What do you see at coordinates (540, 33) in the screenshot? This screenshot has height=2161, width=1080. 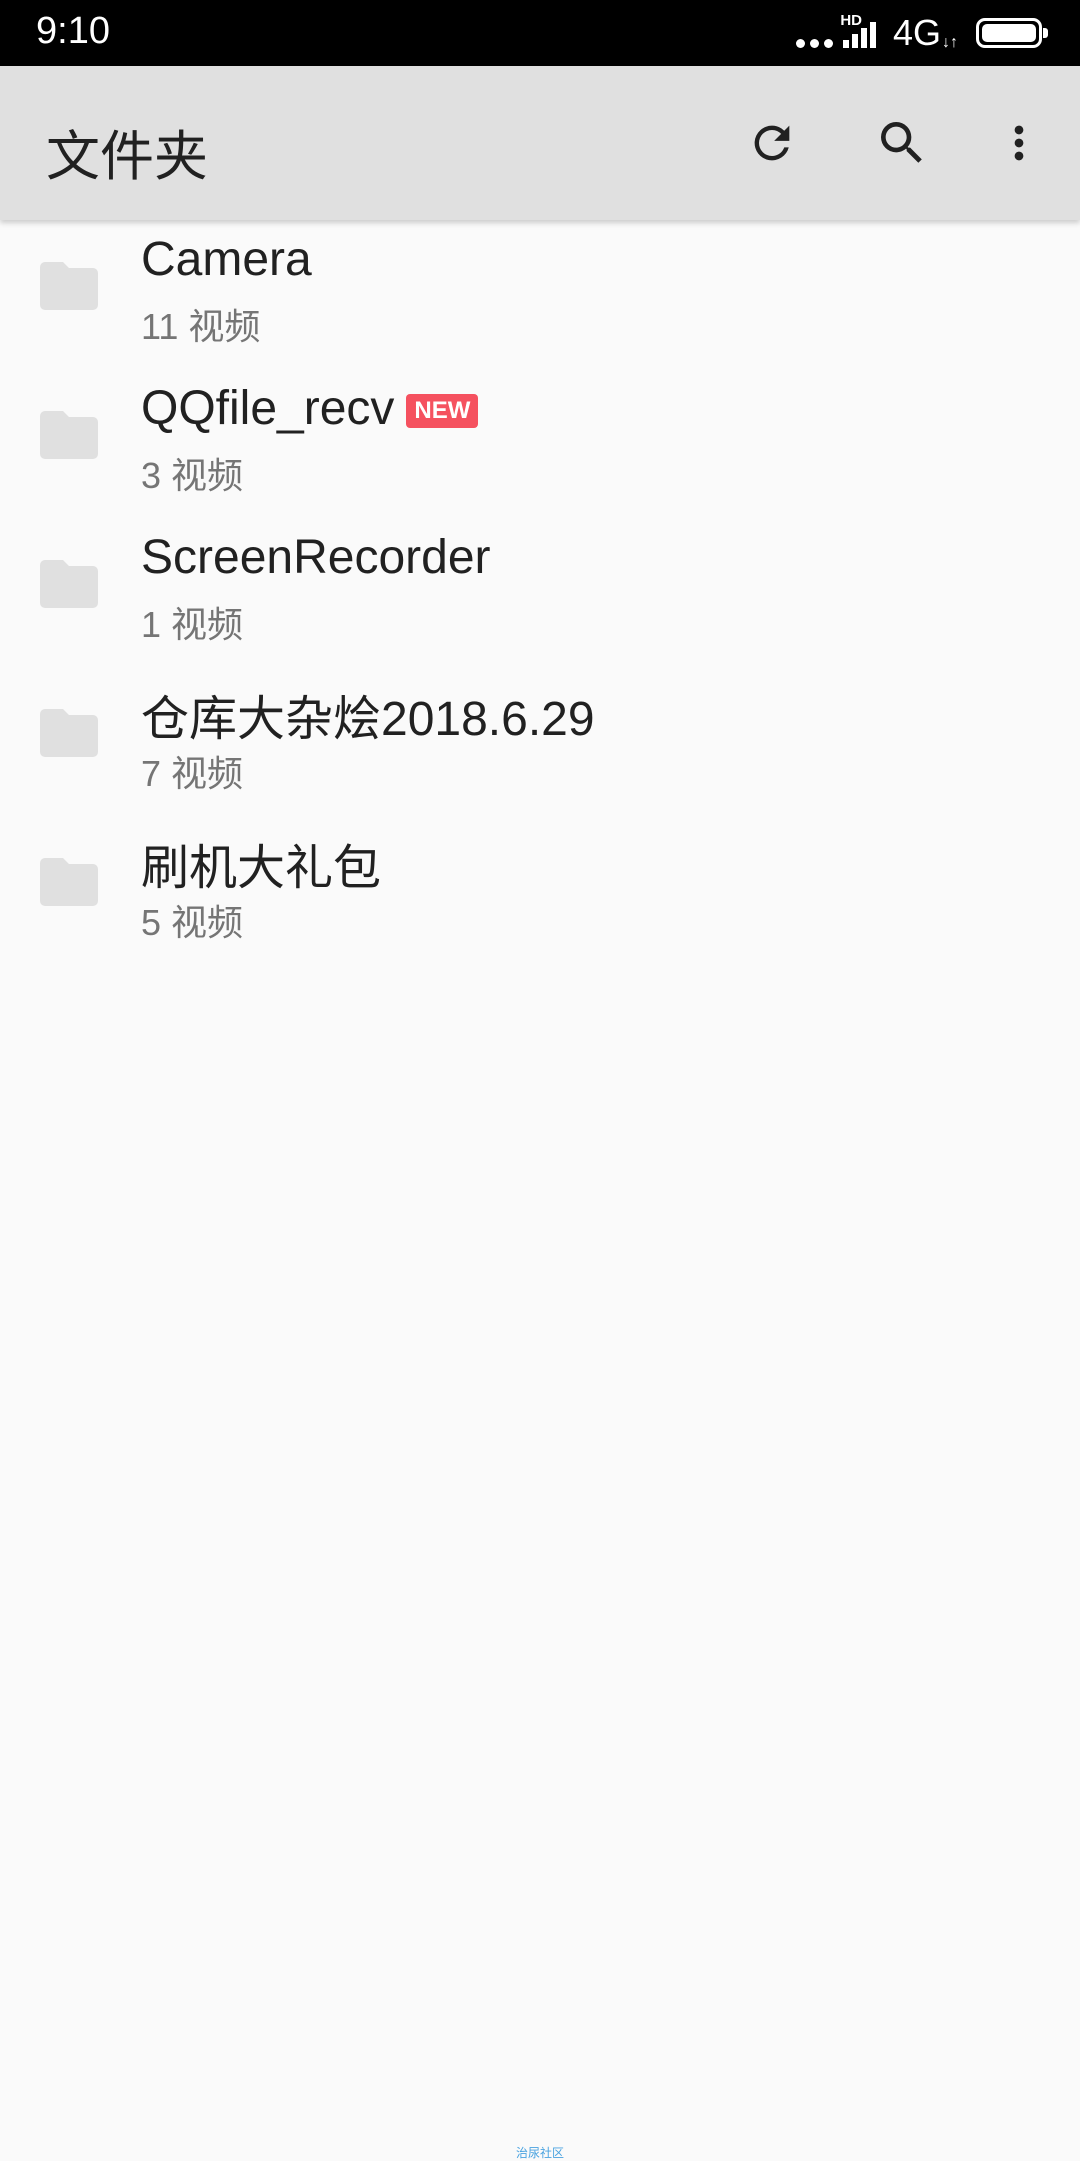 I see `status-bar: 9:10 HD 4G ↓↑` at bounding box center [540, 33].